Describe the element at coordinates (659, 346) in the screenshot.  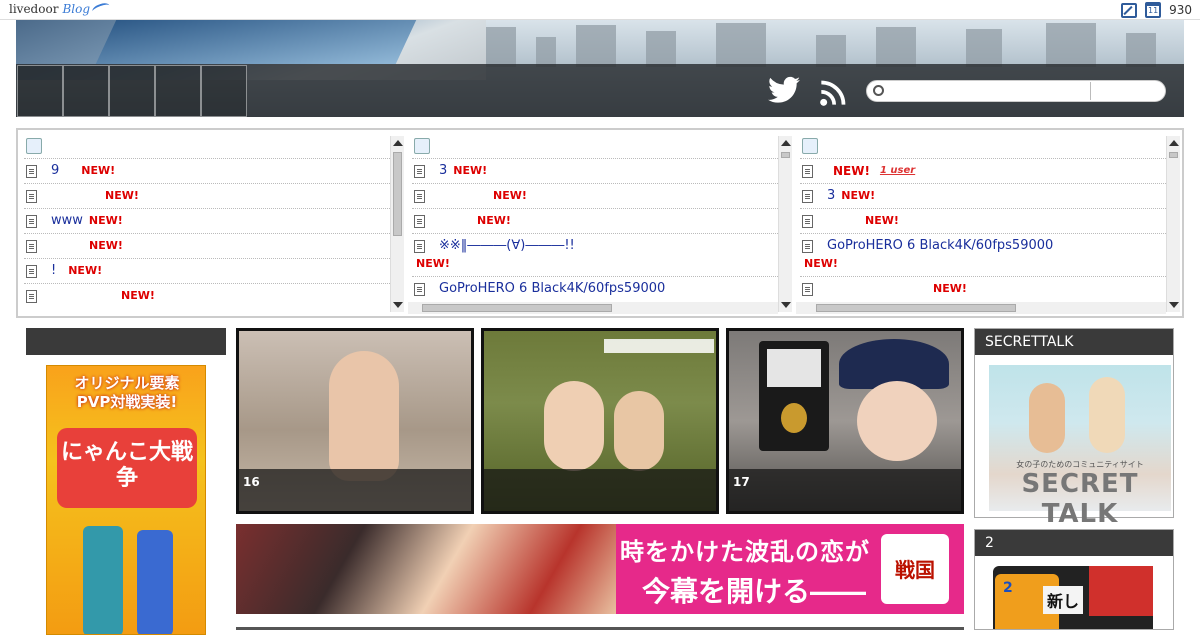
I see `tv-caption-bar` at that location.